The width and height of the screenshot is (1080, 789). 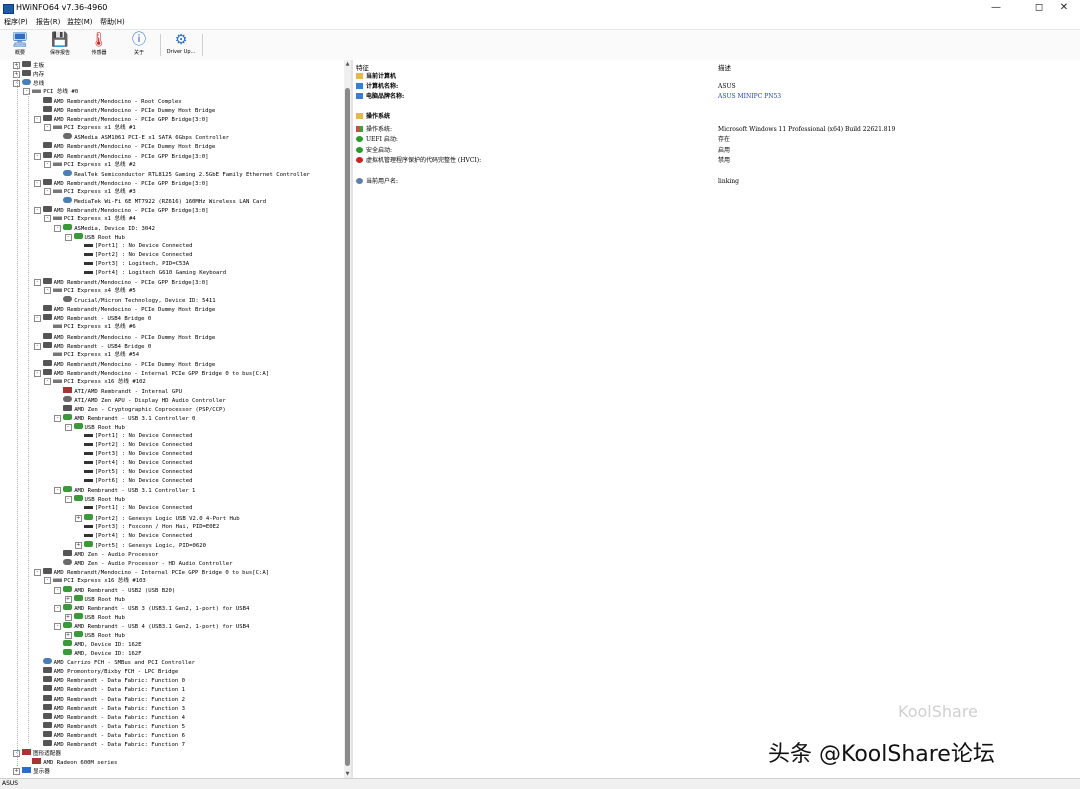 What do you see at coordinates (112, 22) in the screenshot?
I see `menu-help: 帮助(H)` at bounding box center [112, 22].